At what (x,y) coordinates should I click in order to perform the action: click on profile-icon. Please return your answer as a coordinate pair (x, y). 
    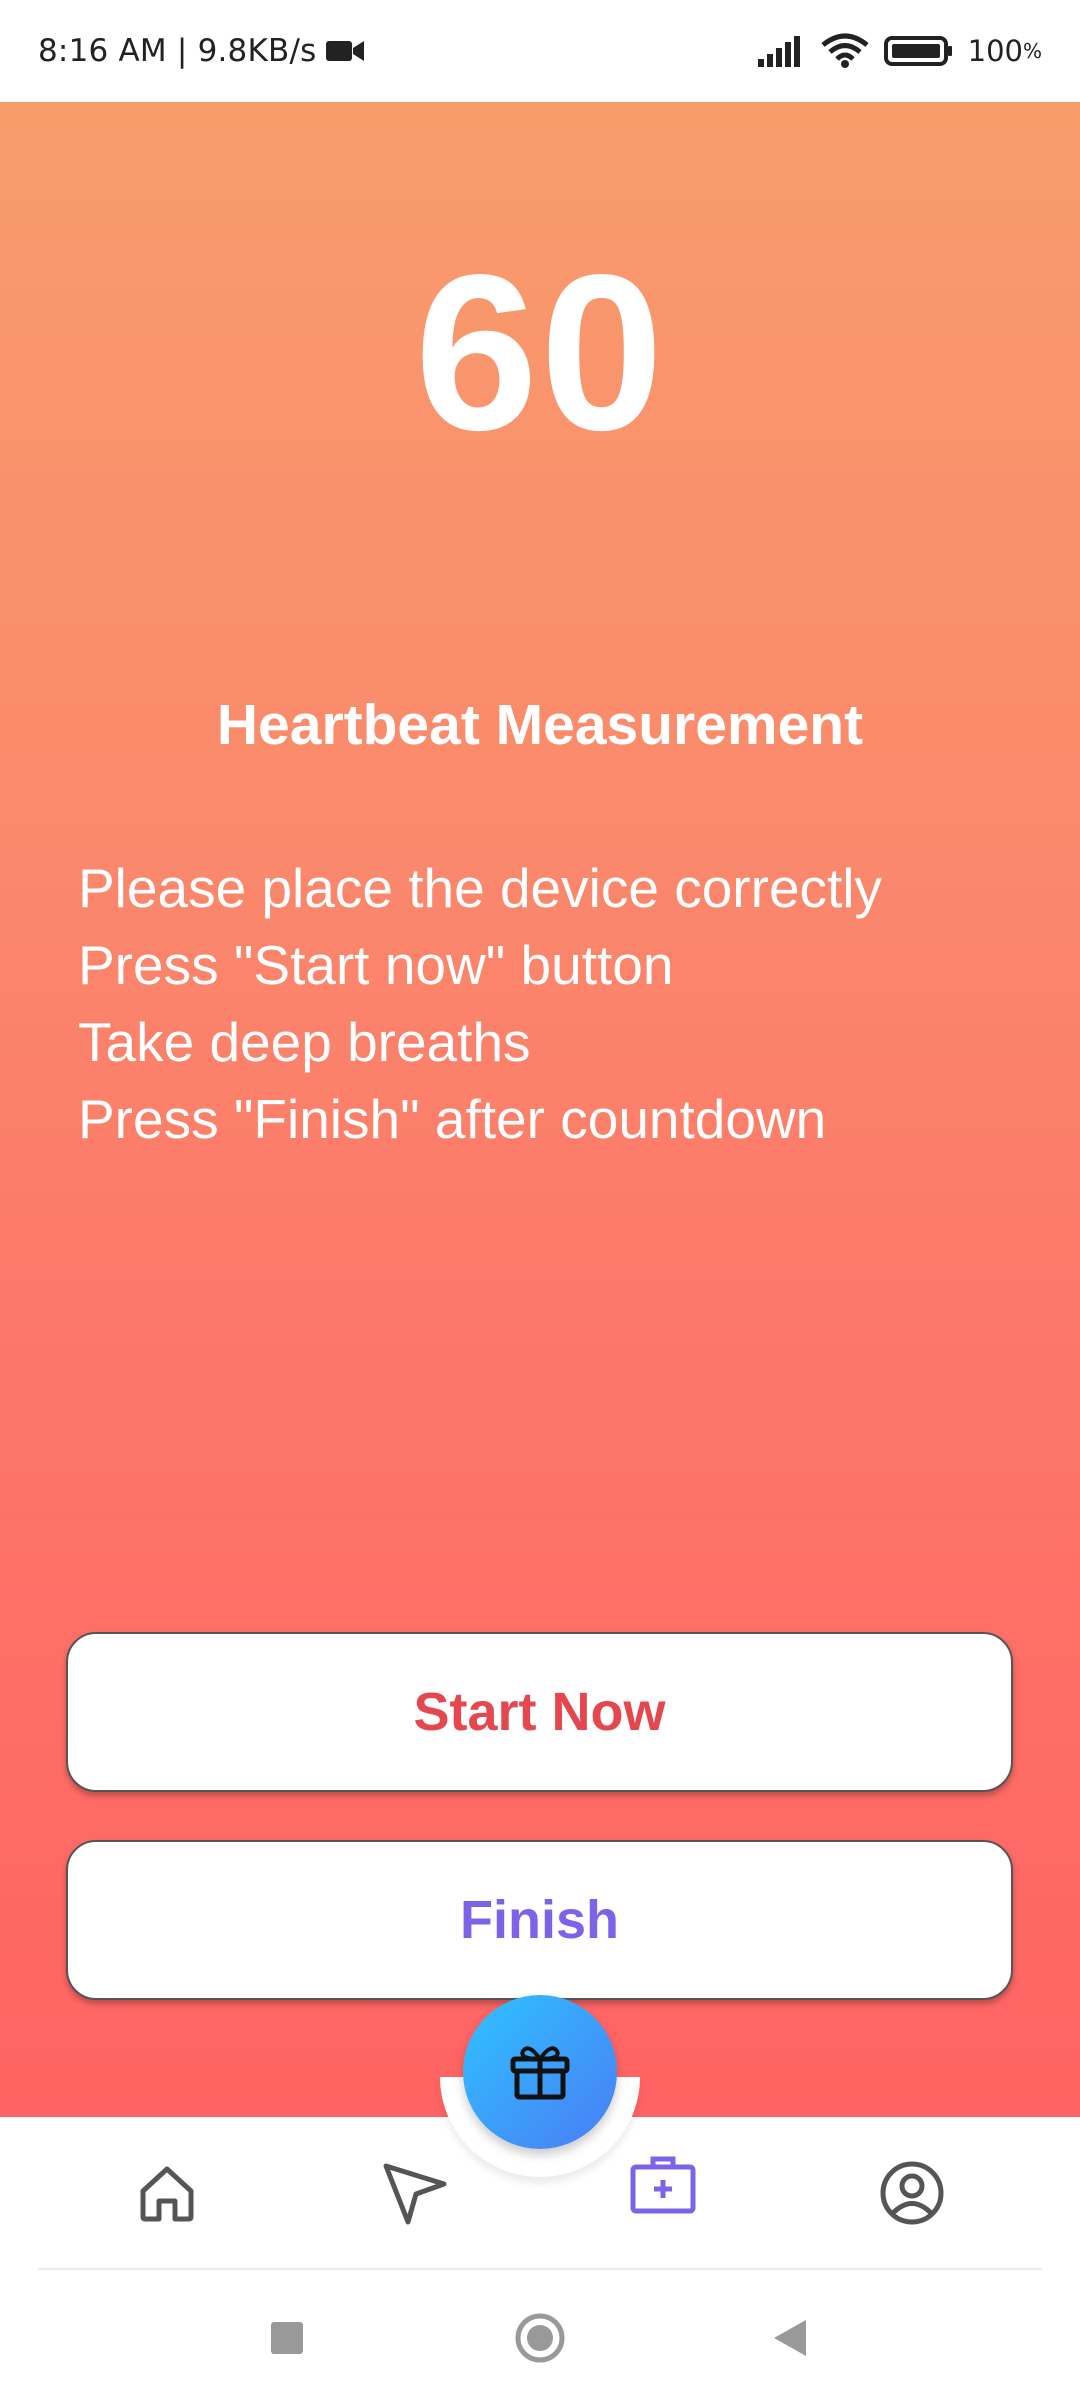
    Looking at the image, I should click on (912, 2195).